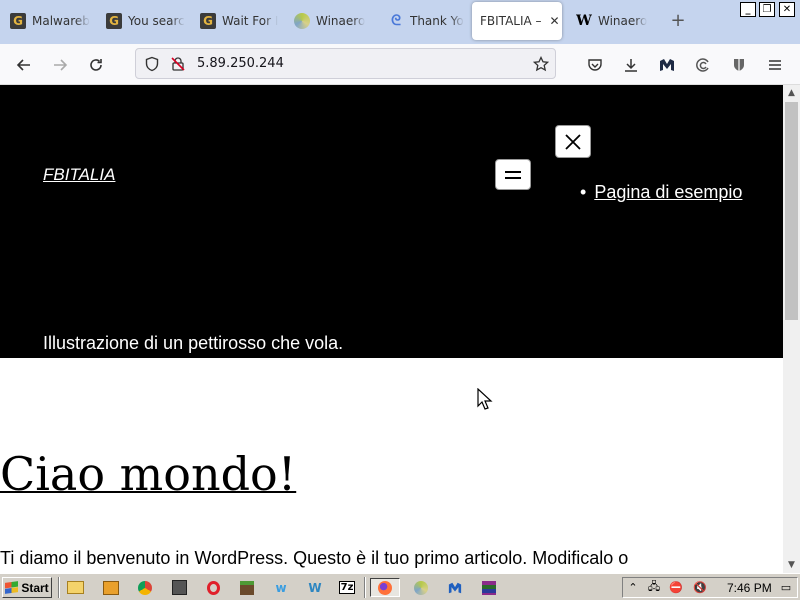  What do you see at coordinates (193, 343) in the screenshot?
I see `hero-caption: Illustrazione di un pettirosso che vola.` at bounding box center [193, 343].